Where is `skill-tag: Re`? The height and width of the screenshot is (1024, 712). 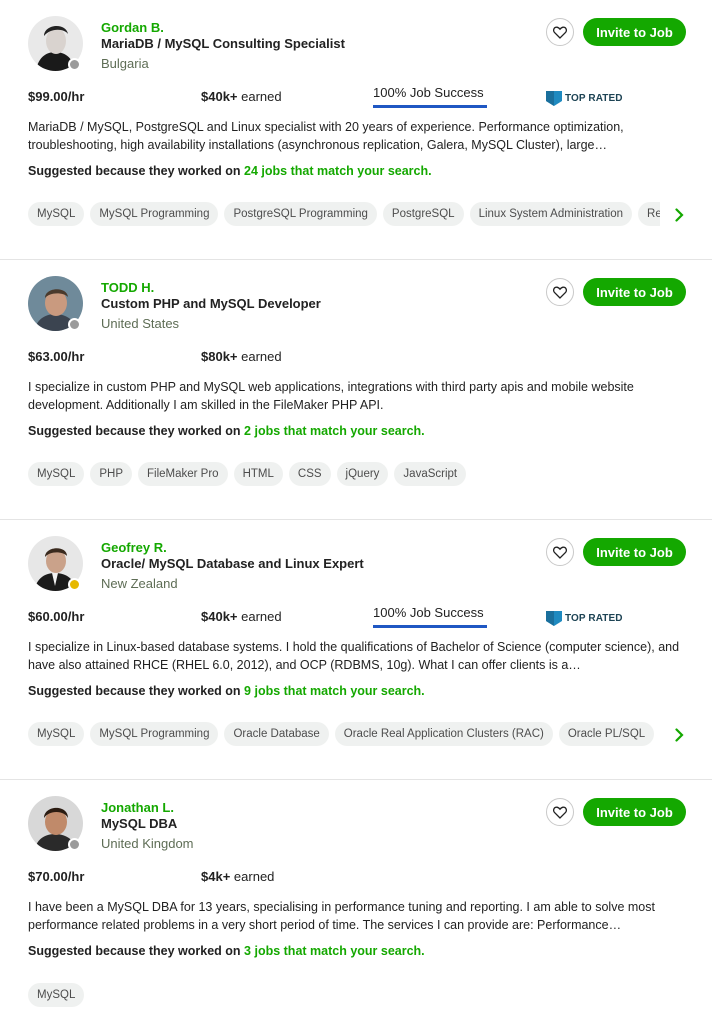
skill-tag: Re is located at coordinates (649, 214).